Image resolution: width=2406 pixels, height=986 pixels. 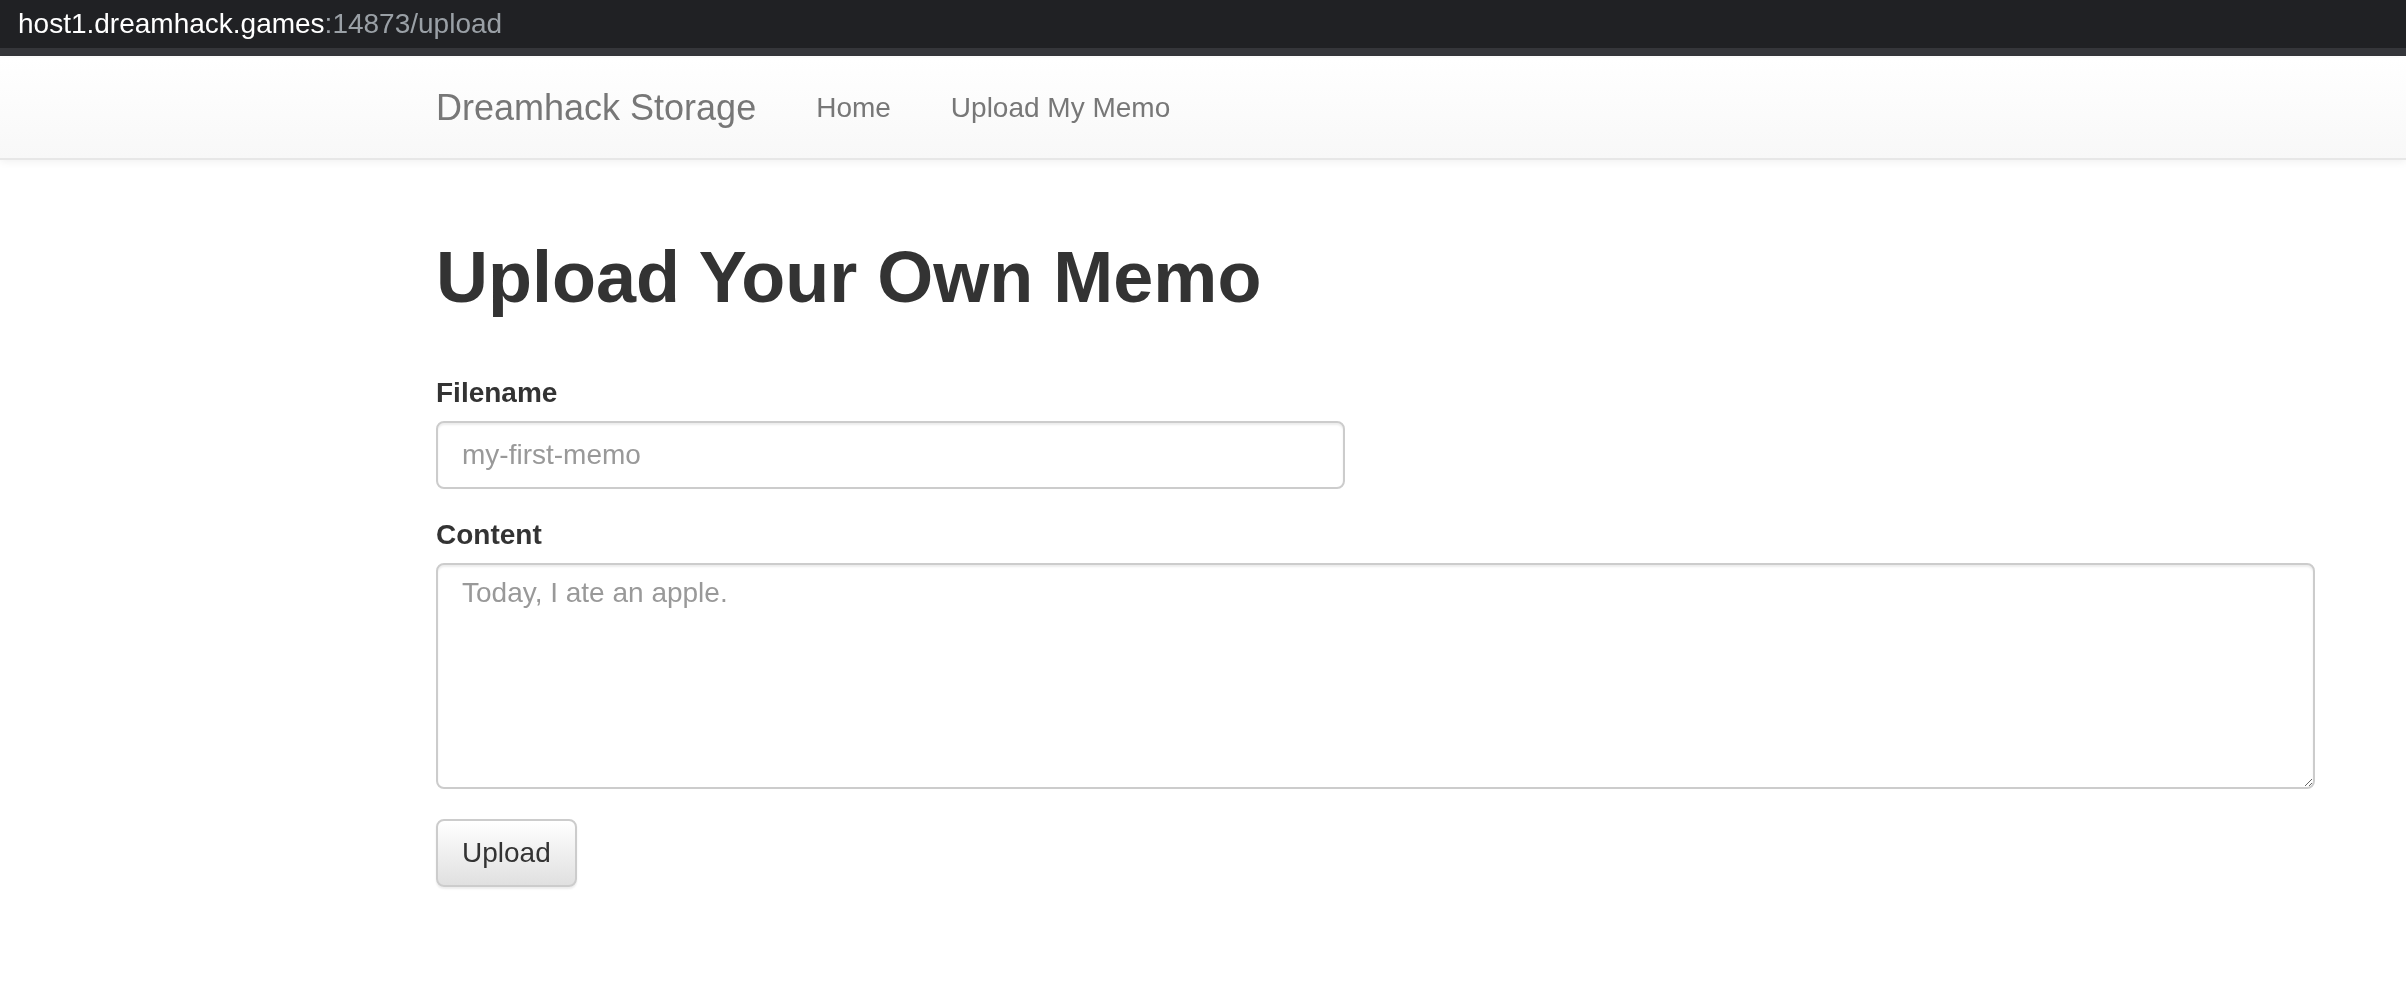 I want to click on upload-button: Upload, so click(x=506, y=853).